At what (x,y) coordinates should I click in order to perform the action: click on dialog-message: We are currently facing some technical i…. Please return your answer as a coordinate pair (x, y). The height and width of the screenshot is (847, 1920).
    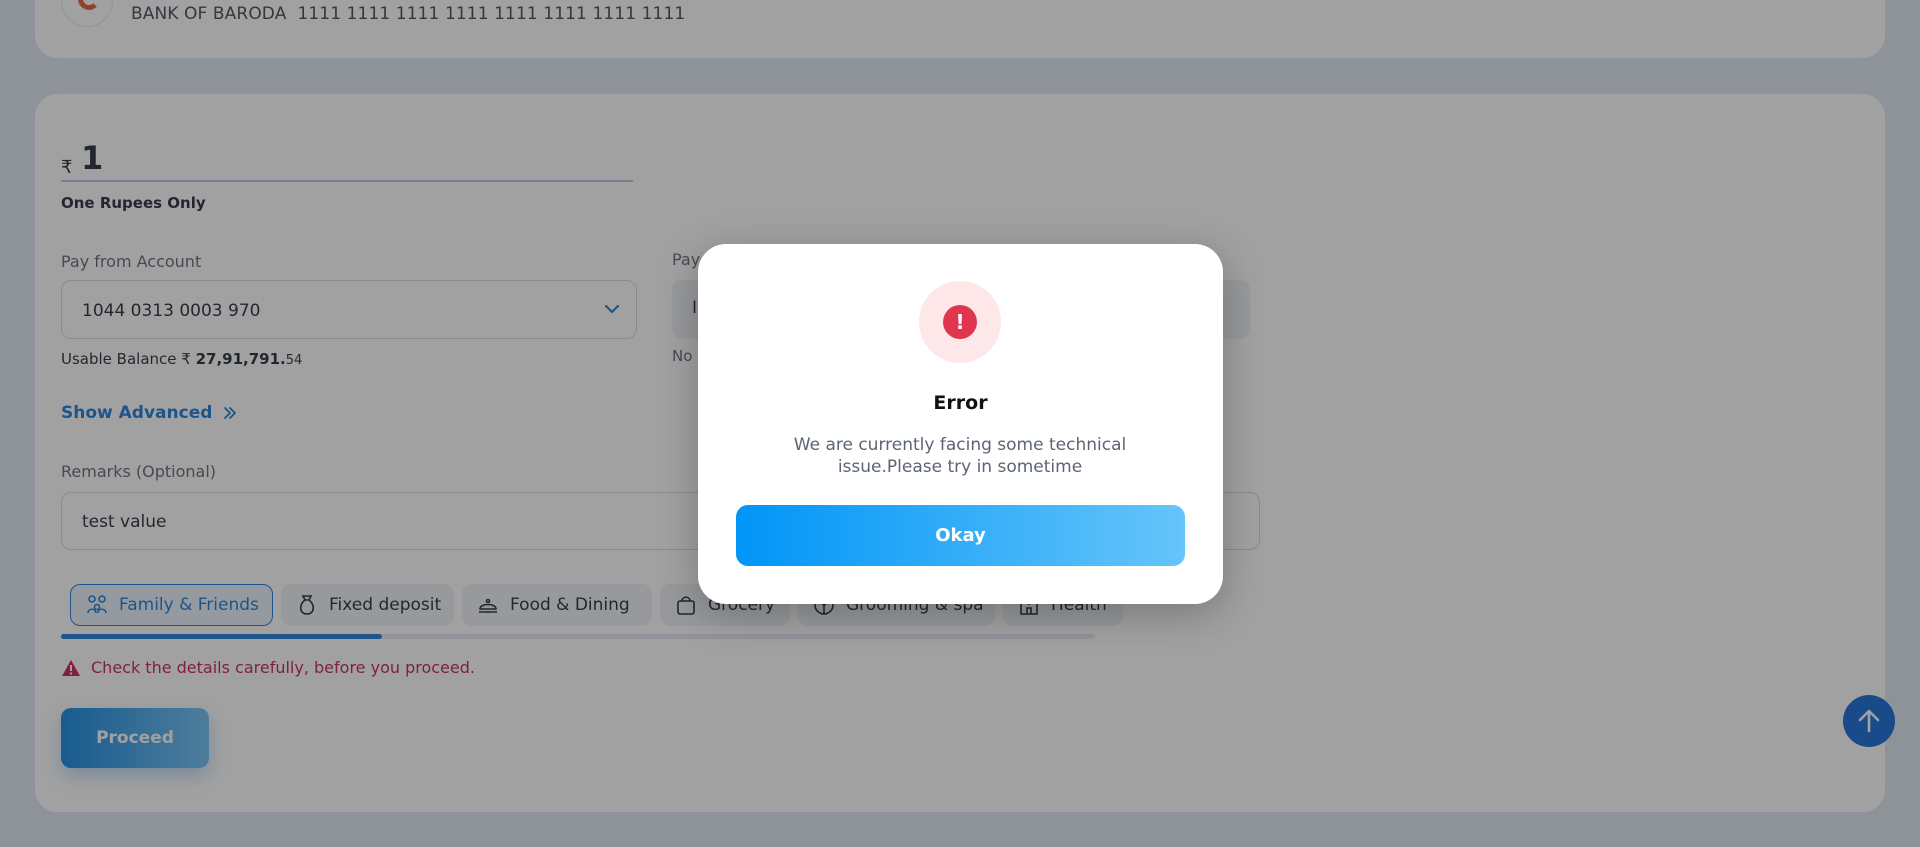
    Looking at the image, I should click on (960, 456).